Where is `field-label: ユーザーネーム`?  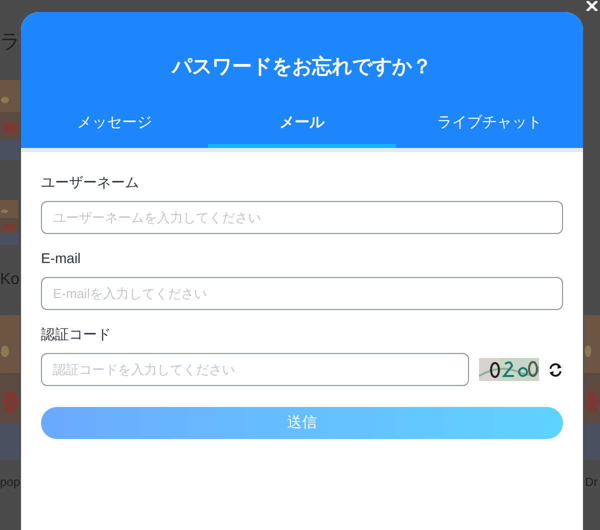 field-label: ユーザーネーム is located at coordinates (90, 182).